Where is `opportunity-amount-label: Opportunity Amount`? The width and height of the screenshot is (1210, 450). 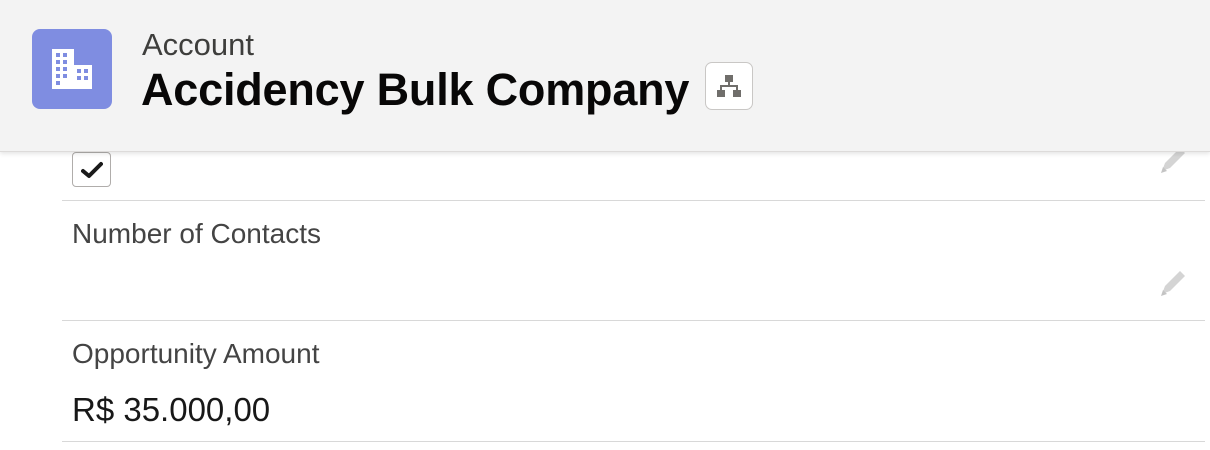 opportunity-amount-label: Opportunity Amount is located at coordinates (196, 353).